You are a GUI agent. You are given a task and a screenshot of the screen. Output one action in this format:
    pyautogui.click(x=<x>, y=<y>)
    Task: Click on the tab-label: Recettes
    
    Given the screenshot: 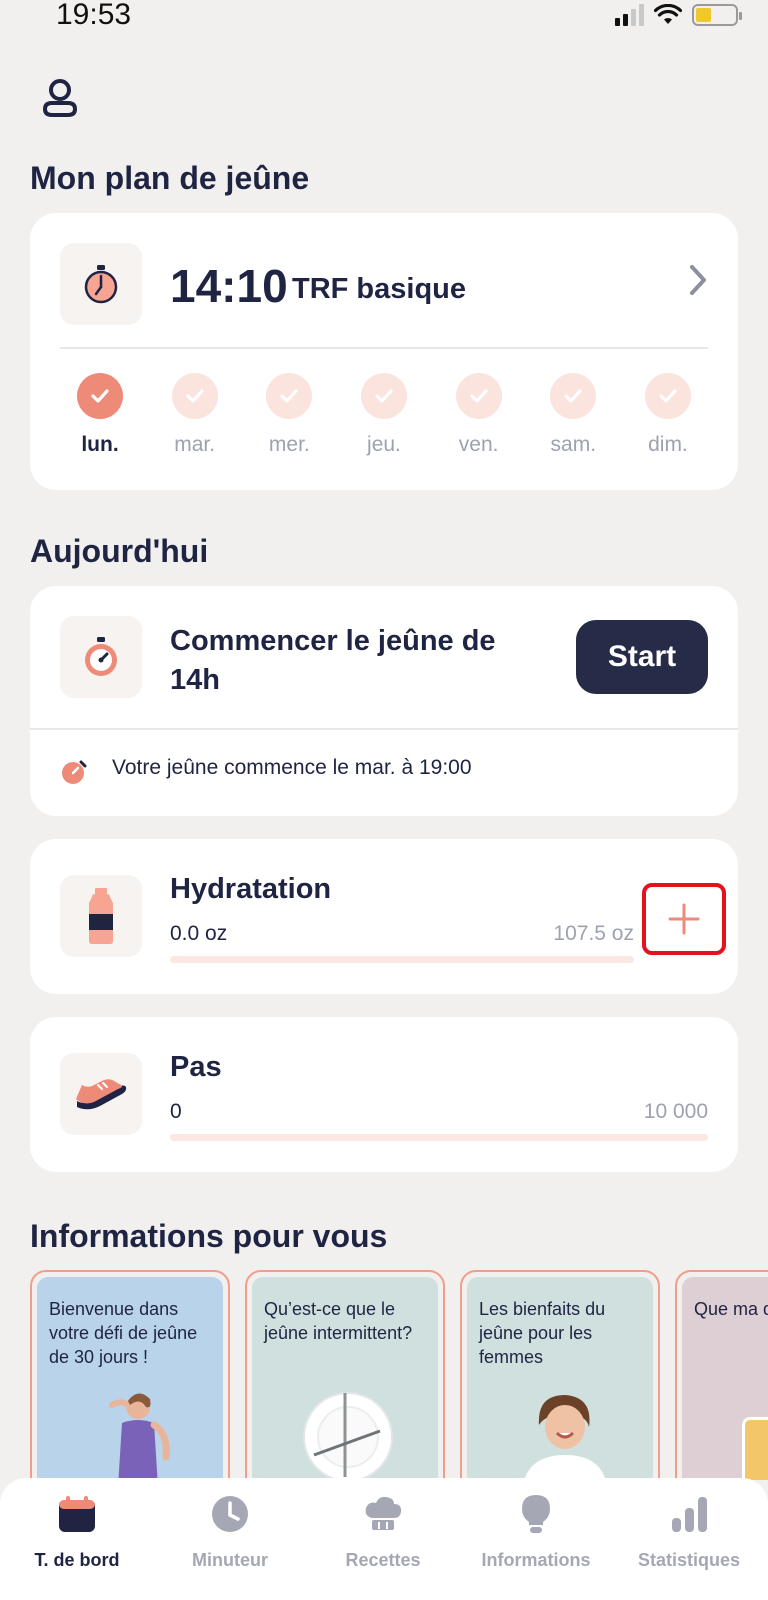 What is the action you would take?
    pyautogui.click(x=383, y=1560)
    